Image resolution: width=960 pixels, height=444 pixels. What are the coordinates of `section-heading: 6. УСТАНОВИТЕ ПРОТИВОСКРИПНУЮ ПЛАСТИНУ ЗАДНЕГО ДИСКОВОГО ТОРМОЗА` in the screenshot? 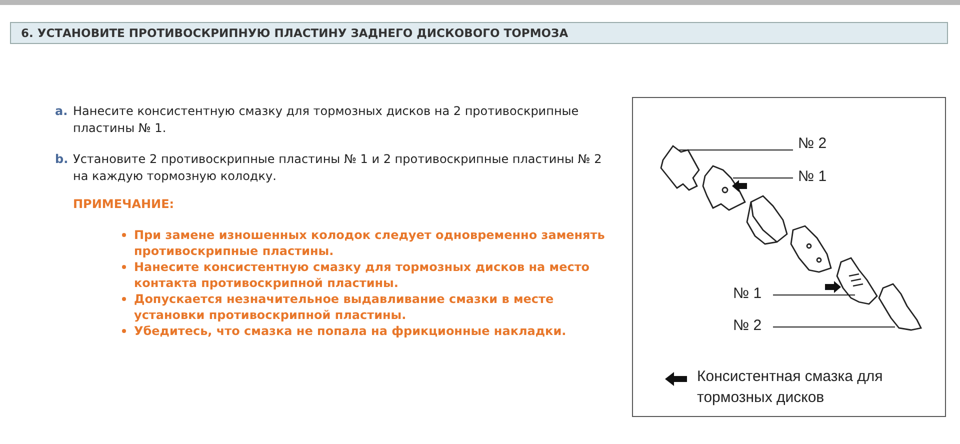 It's located at (479, 33).